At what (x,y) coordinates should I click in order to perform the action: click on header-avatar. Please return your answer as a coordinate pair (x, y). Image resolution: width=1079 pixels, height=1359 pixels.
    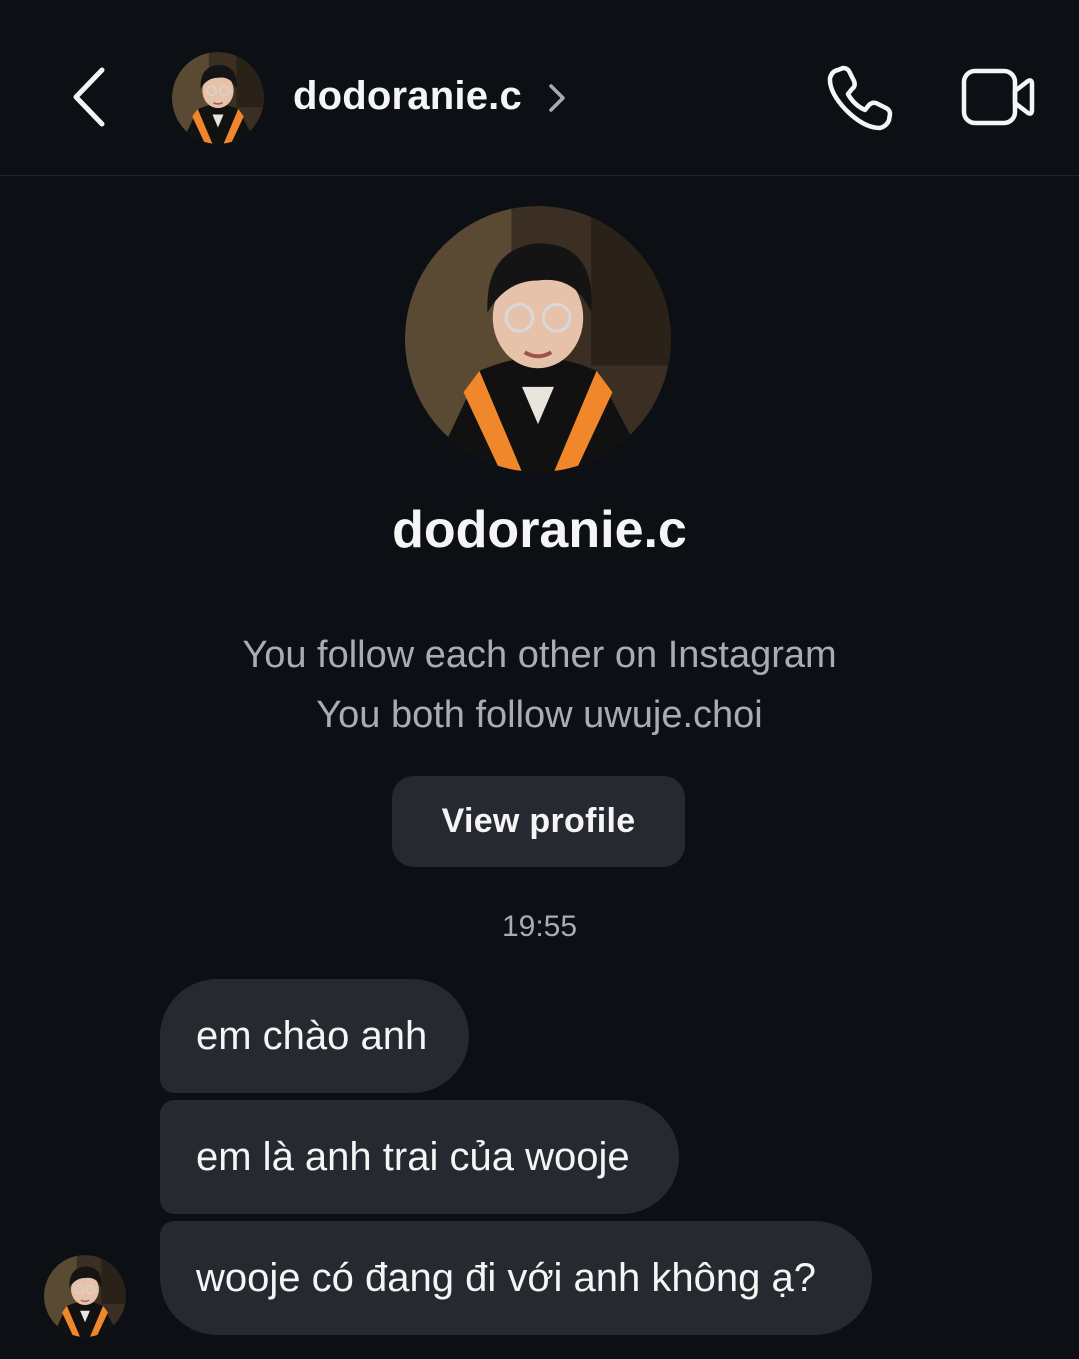
    Looking at the image, I should click on (218, 98).